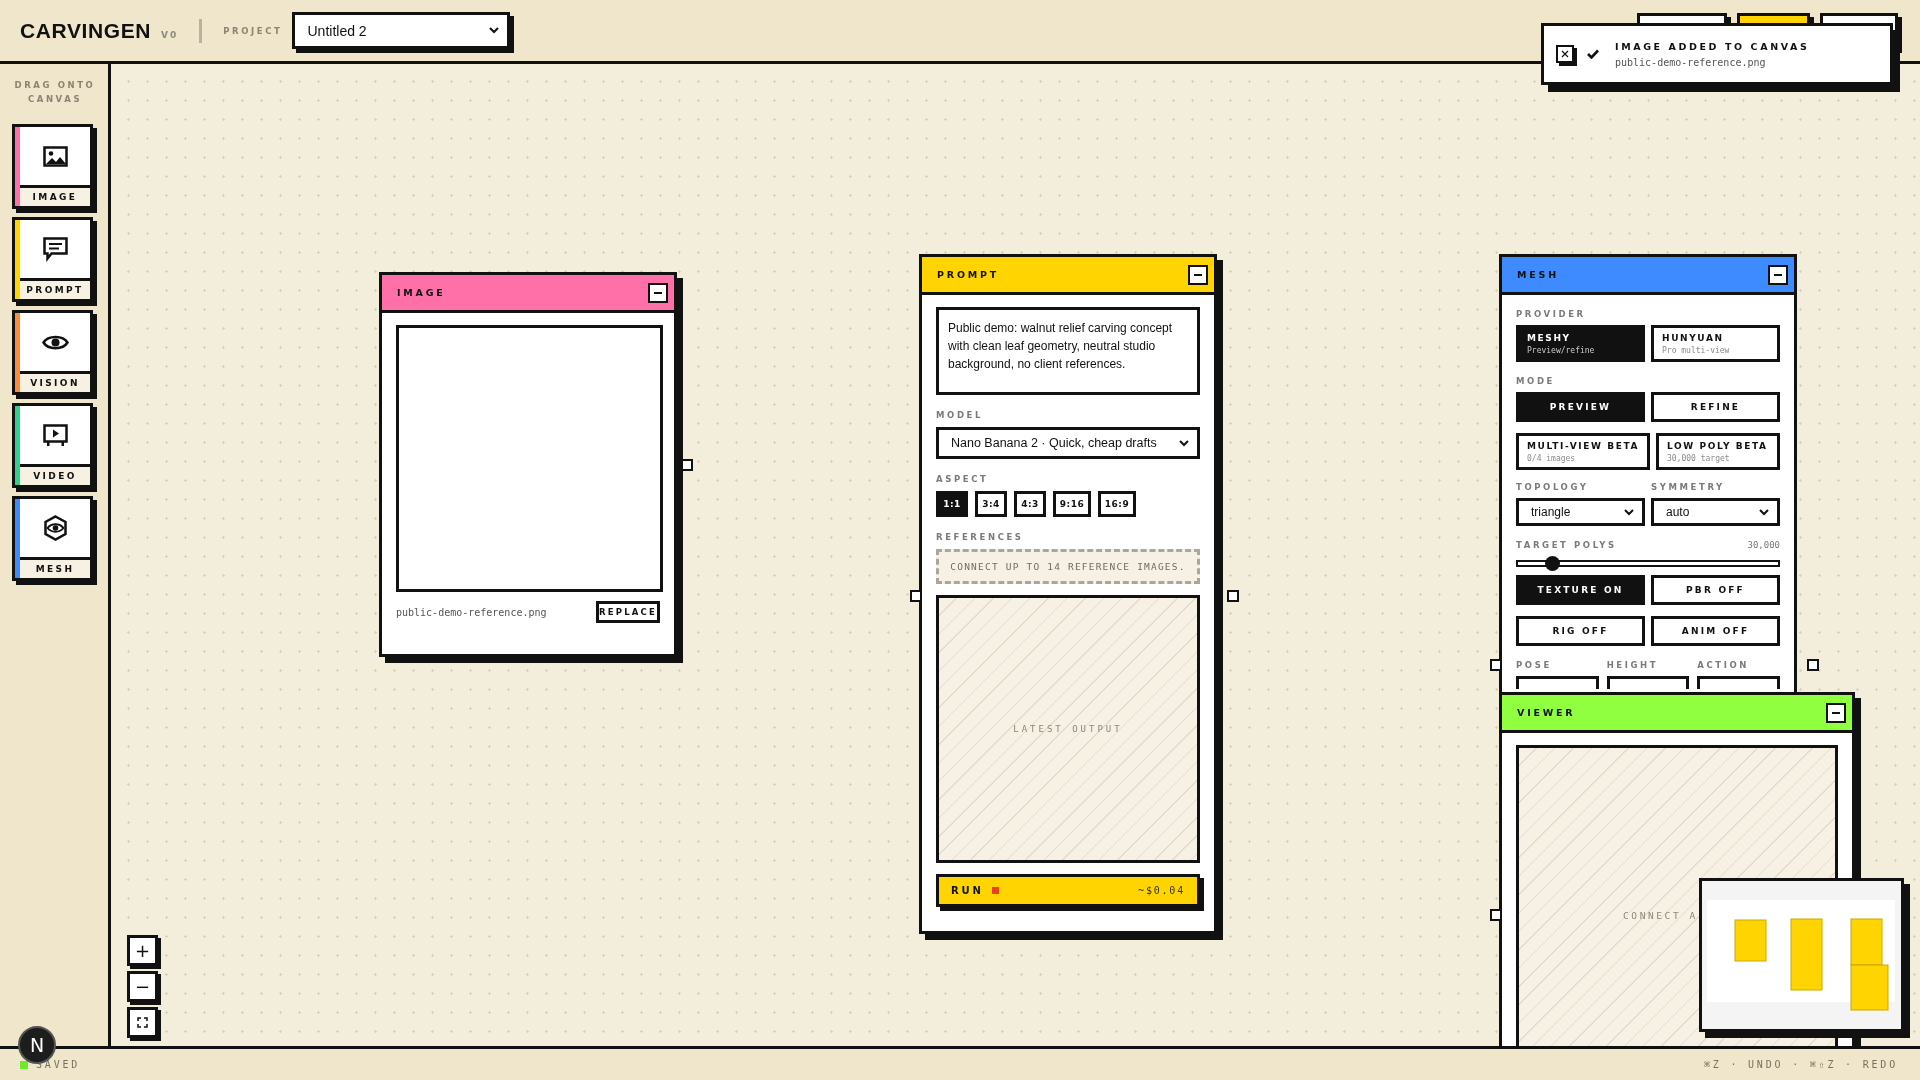  I want to click on option-description: Pro multi-view, so click(1696, 350).